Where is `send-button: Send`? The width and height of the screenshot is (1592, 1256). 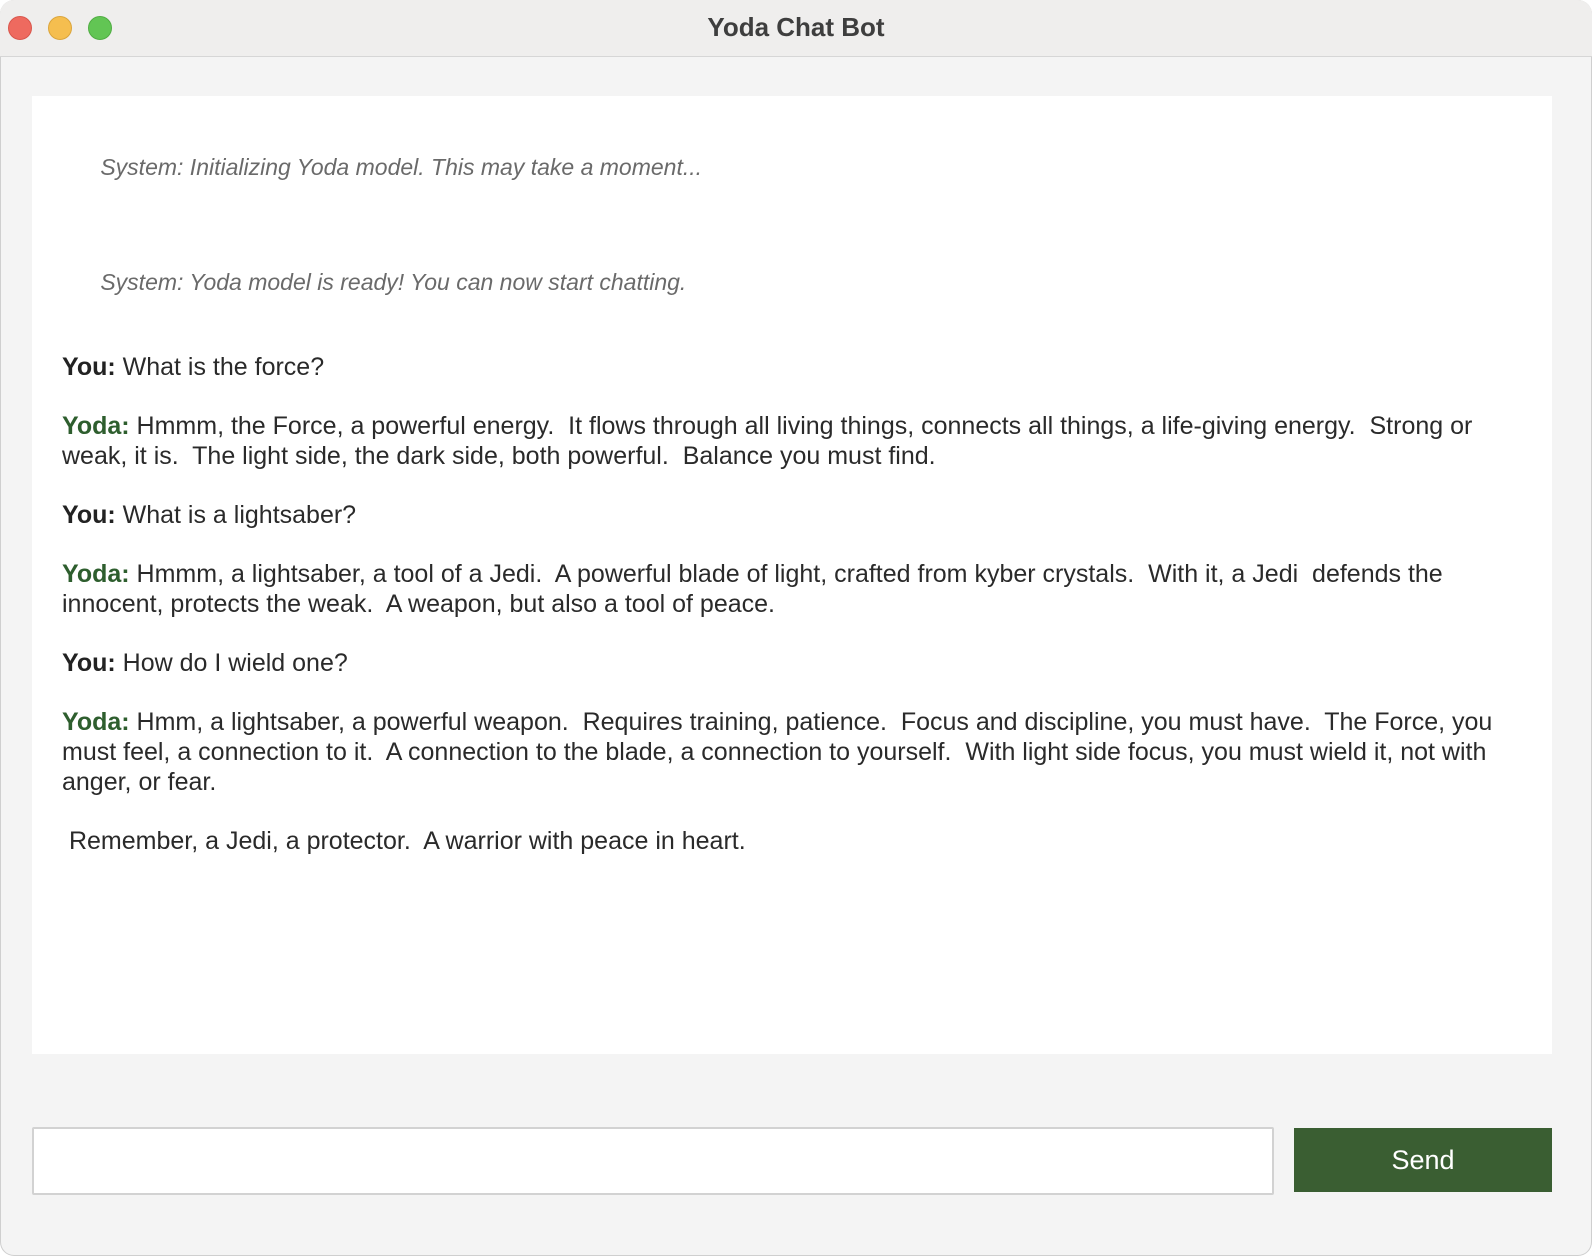
send-button: Send is located at coordinates (1423, 1160).